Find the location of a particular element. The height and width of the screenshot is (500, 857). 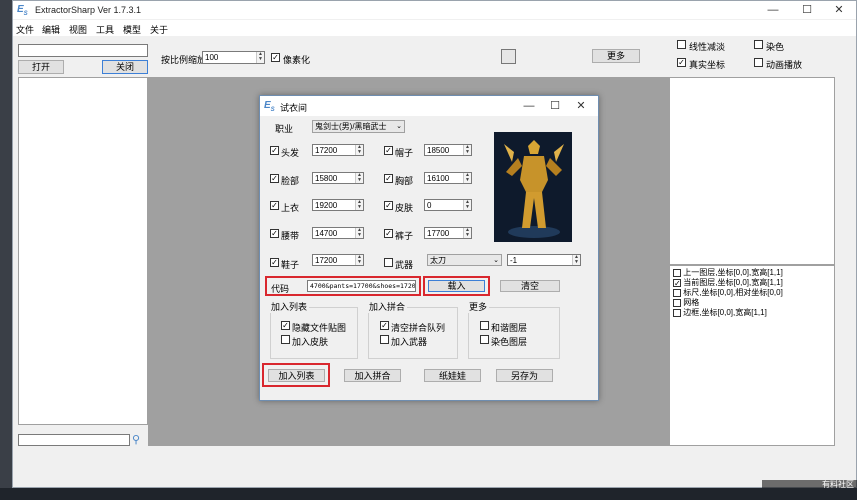

close-button: ✕ is located at coordinates (839, 10).